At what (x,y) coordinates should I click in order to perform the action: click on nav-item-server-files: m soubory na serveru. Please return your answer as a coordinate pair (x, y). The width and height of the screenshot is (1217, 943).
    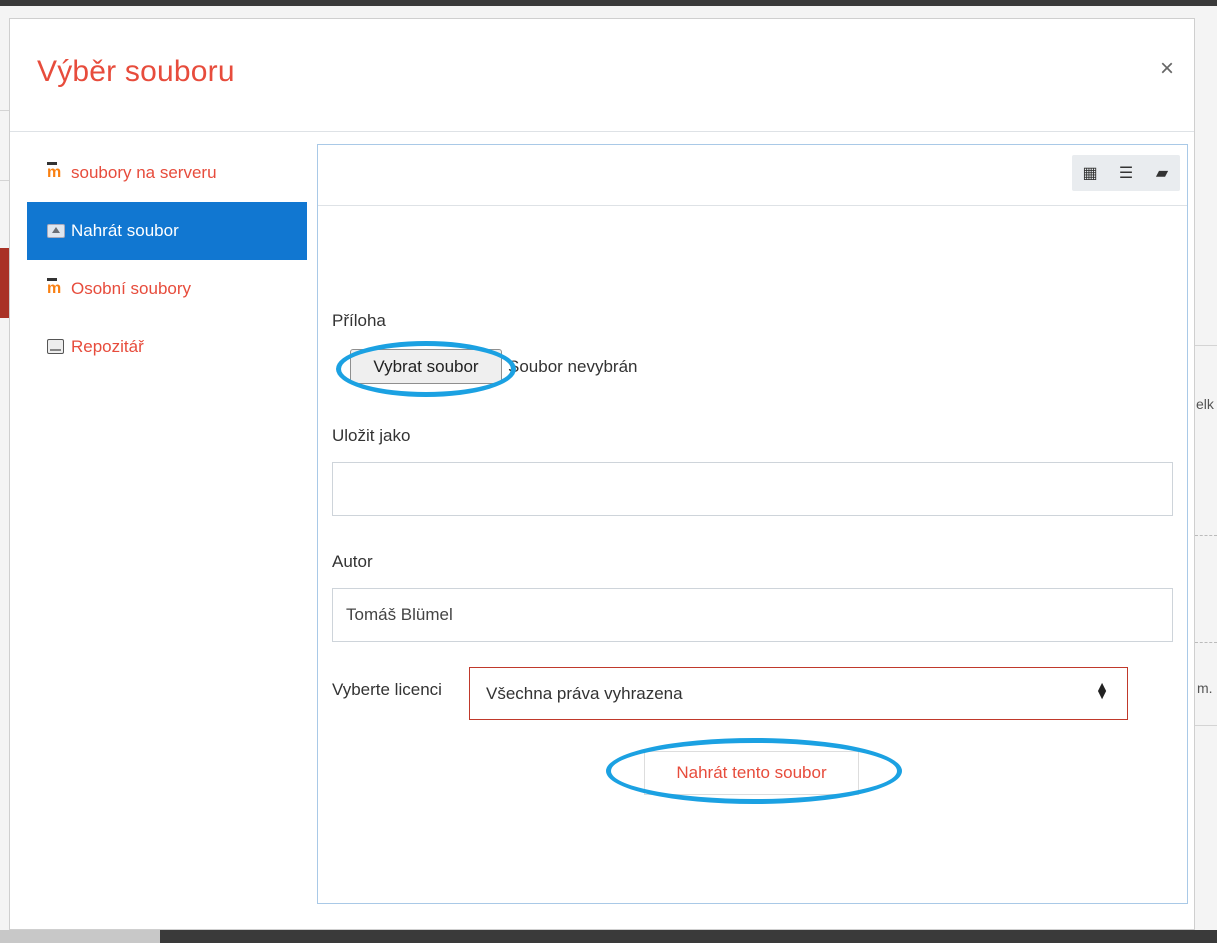
    Looking at the image, I should click on (167, 173).